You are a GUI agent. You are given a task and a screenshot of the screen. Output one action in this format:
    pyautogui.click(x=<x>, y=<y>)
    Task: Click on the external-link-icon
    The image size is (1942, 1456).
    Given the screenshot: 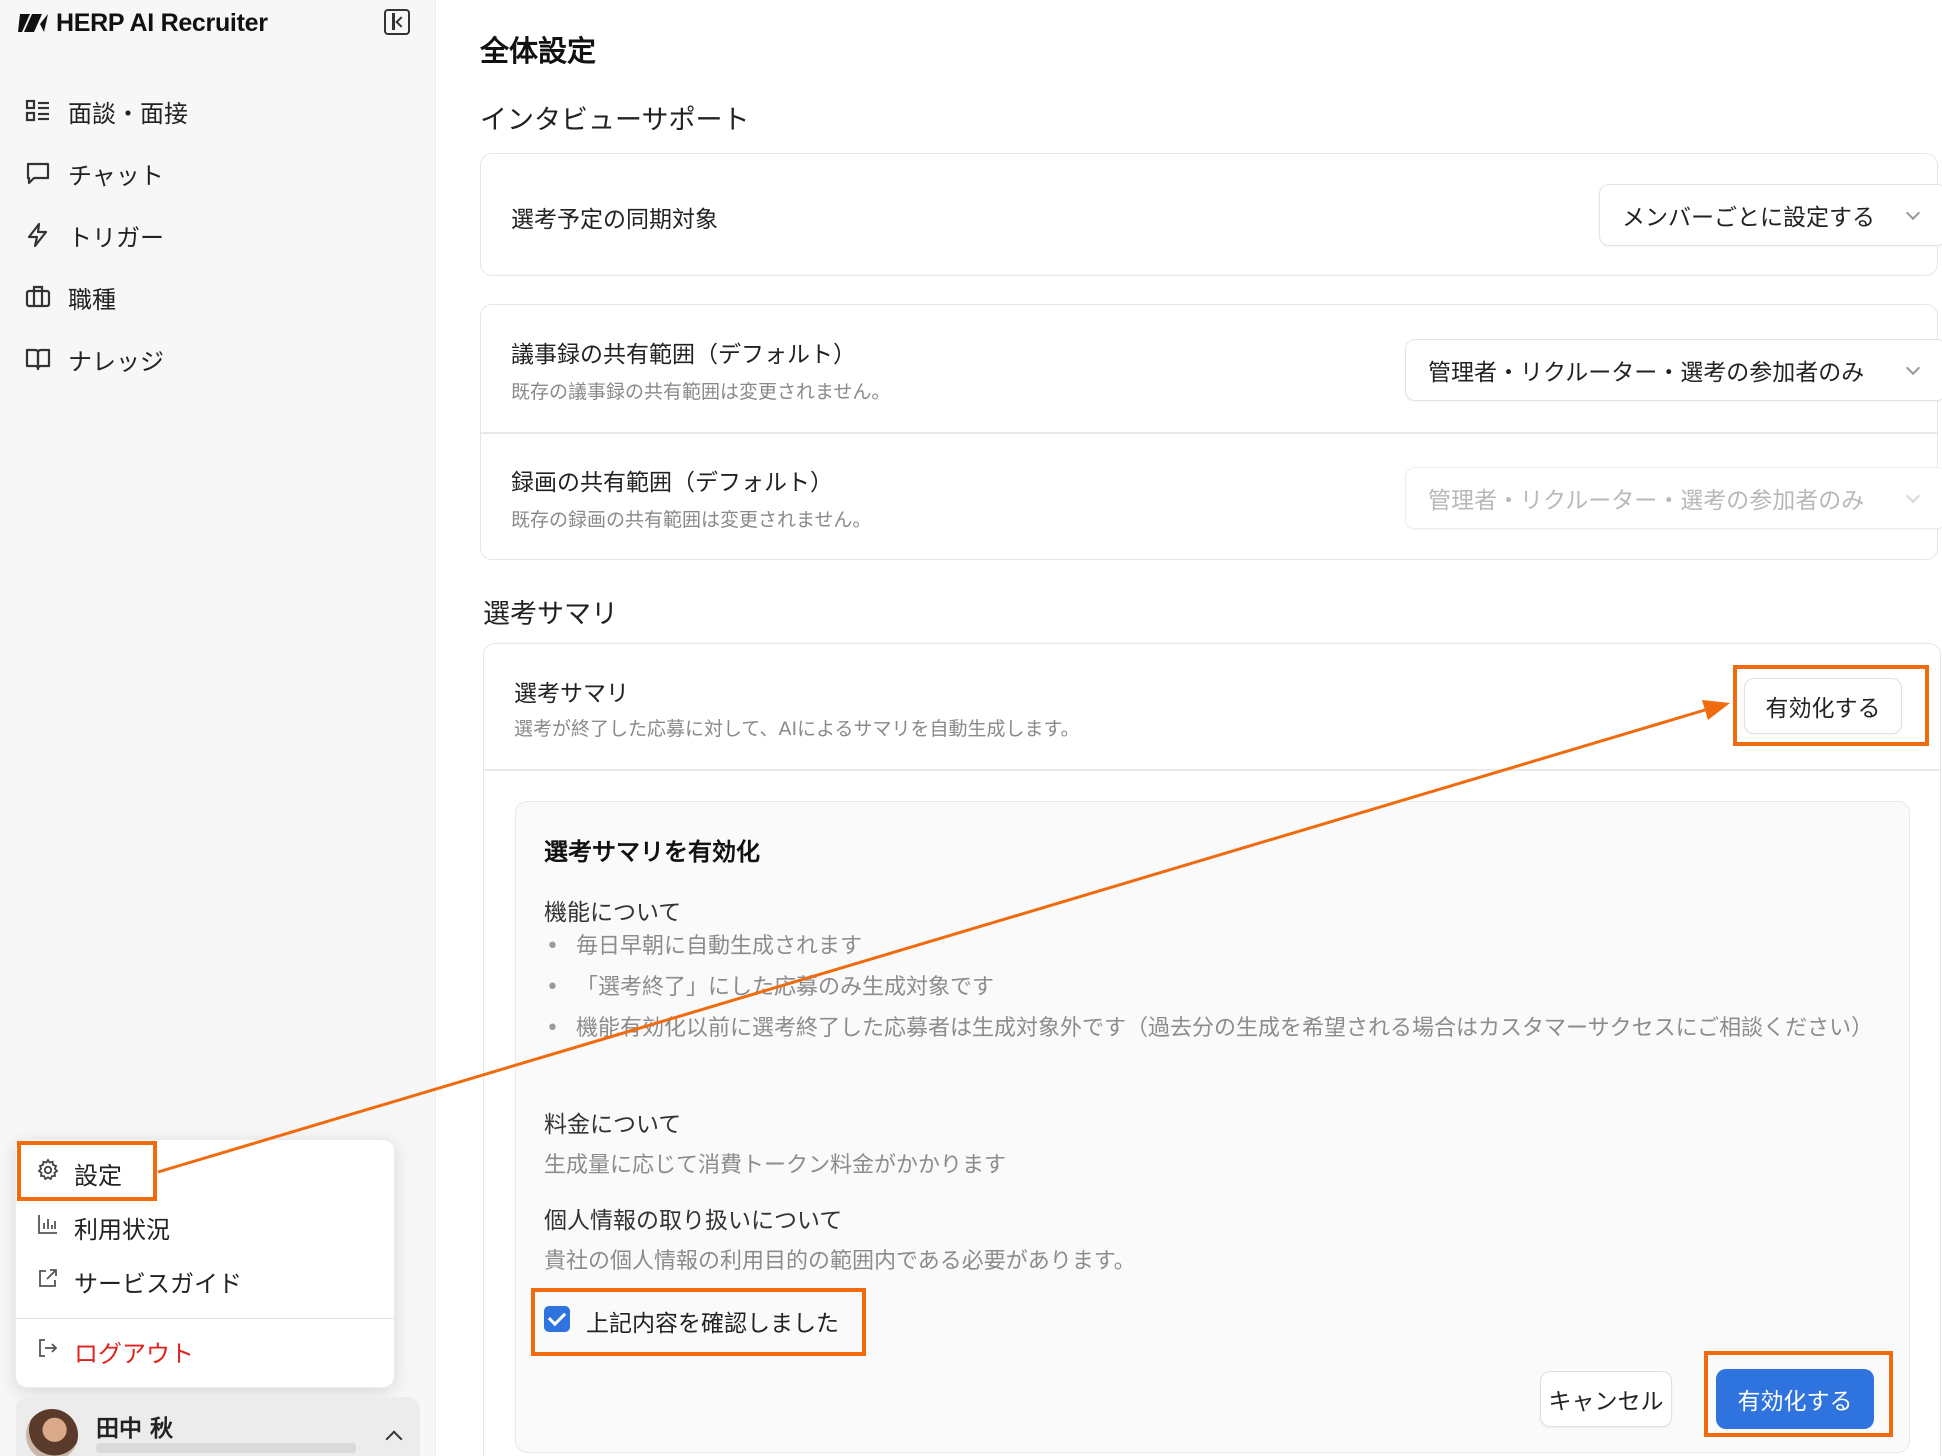 What is the action you would take?
    pyautogui.click(x=48, y=1281)
    